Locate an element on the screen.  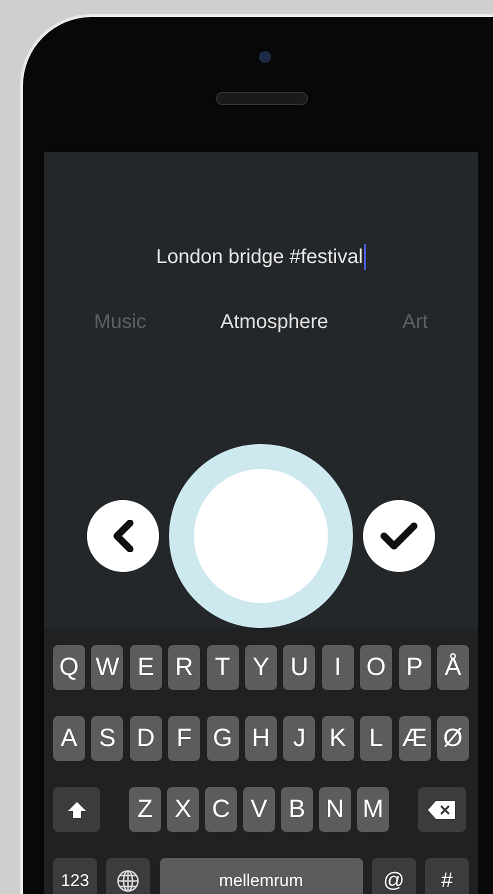
letter-key: L is located at coordinates (376, 738).